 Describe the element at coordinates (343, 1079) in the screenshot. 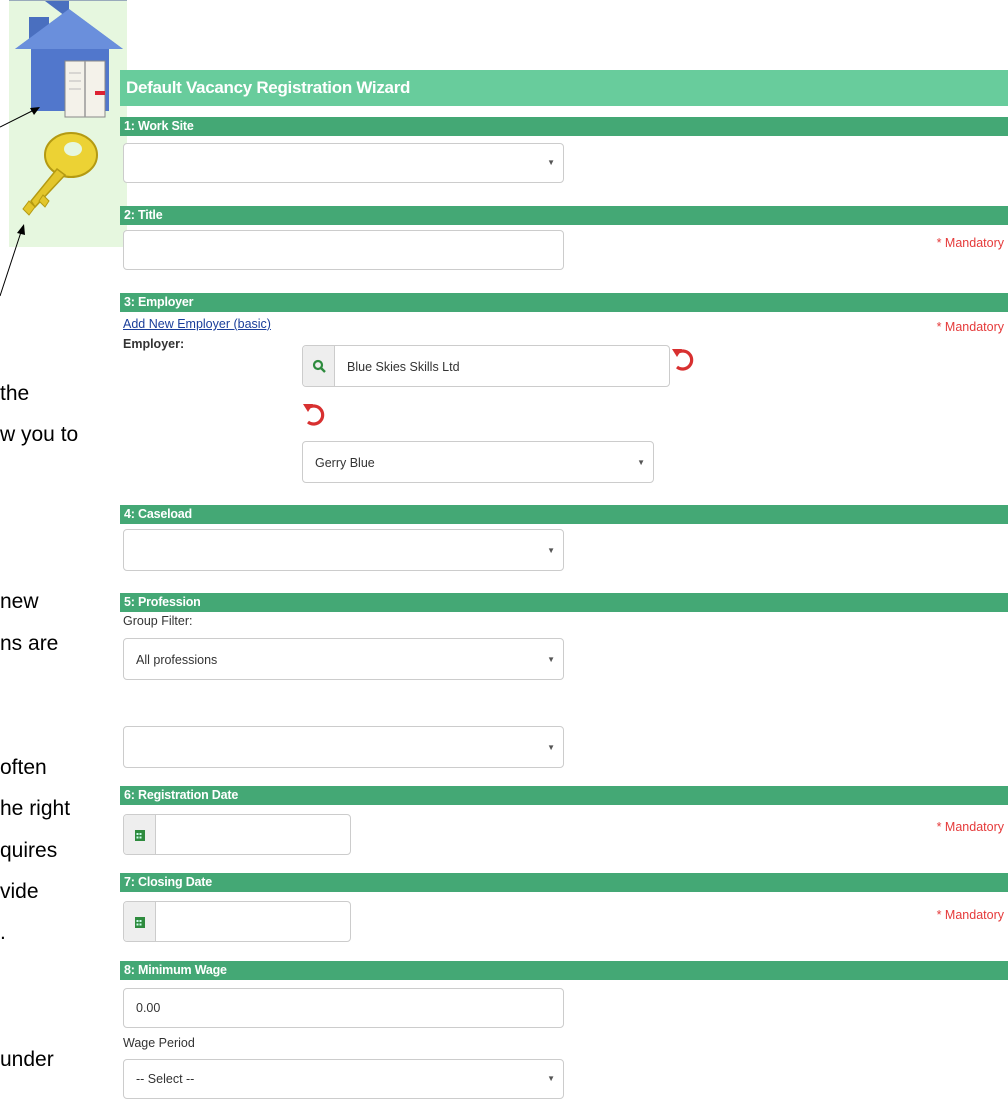

I see `wage-period-select: -- Select -- ▼` at that location.